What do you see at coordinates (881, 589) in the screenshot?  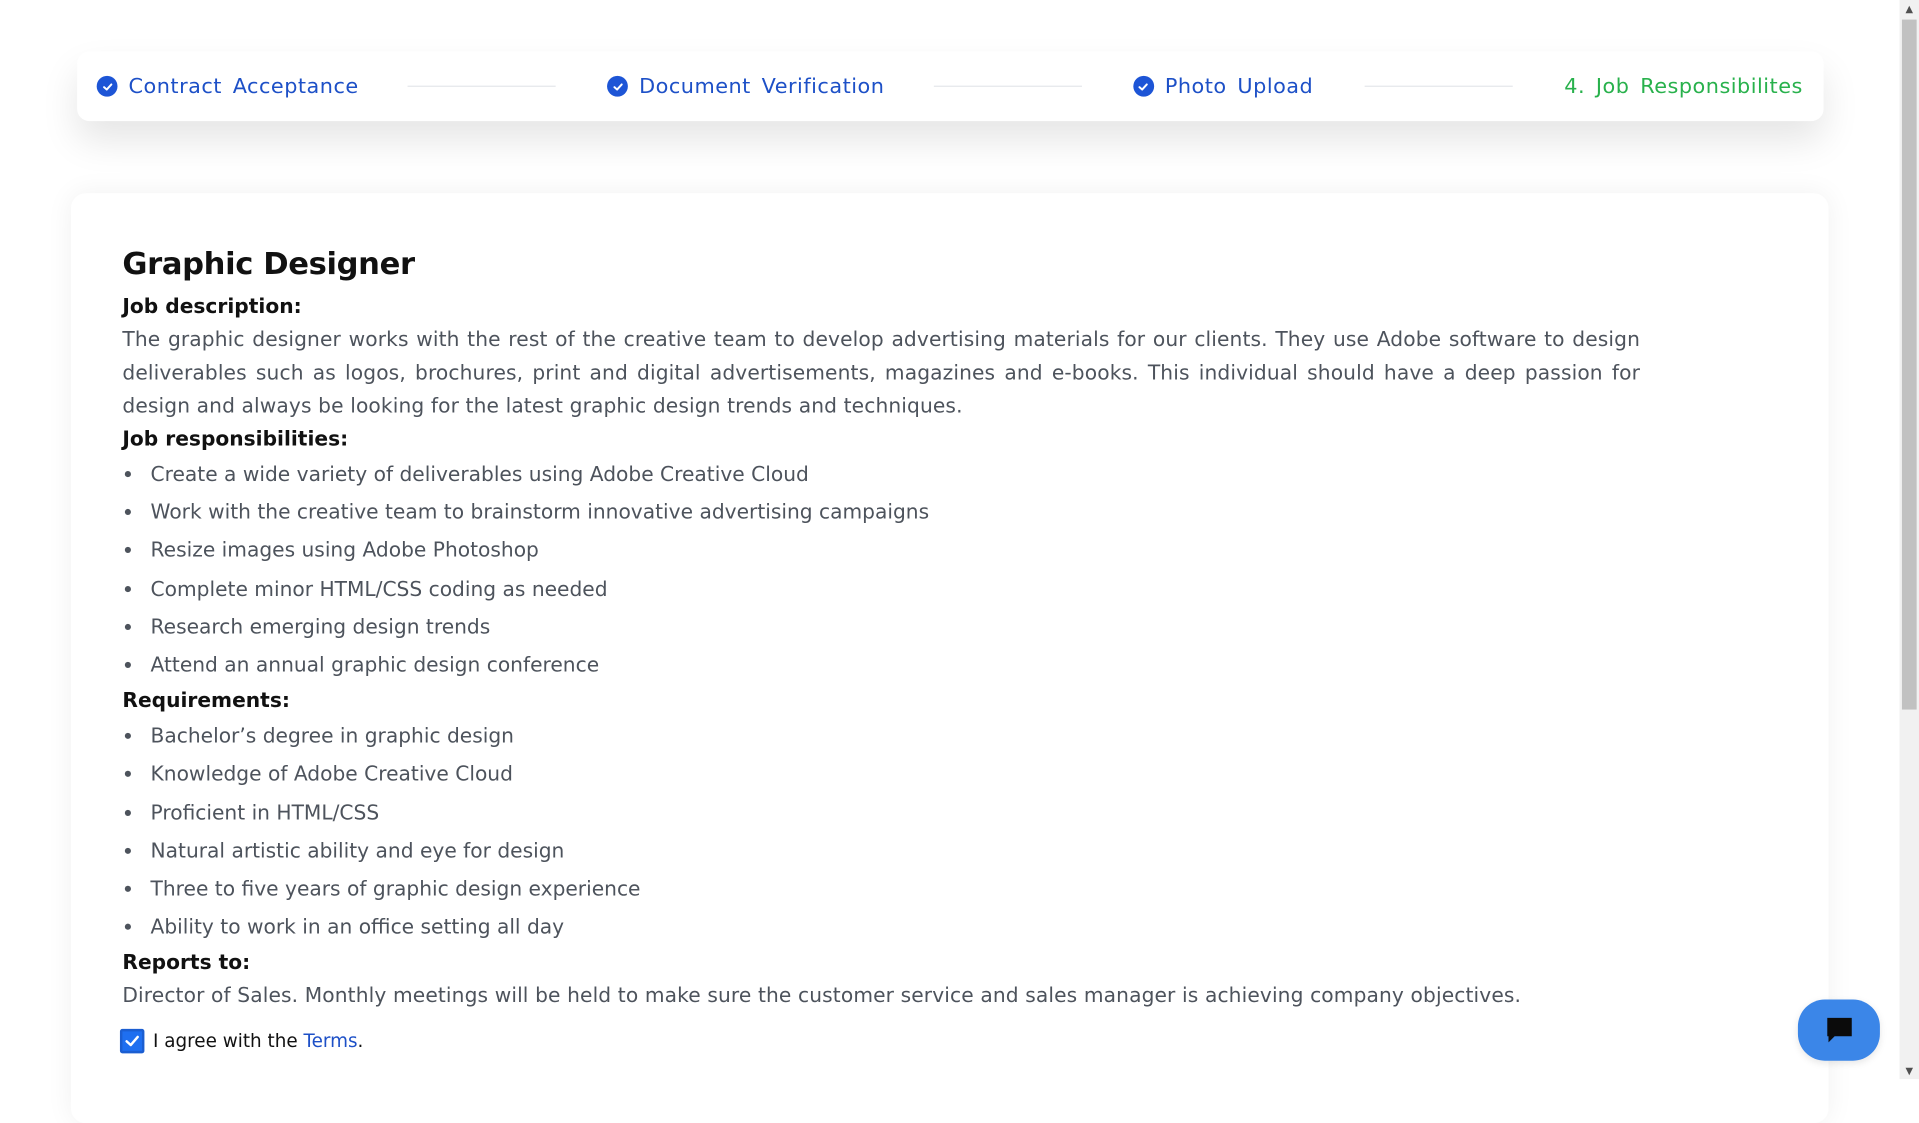 I see `list-item: Complete minor HTML/CSS coding as needed` at bounding box center [881, 589].